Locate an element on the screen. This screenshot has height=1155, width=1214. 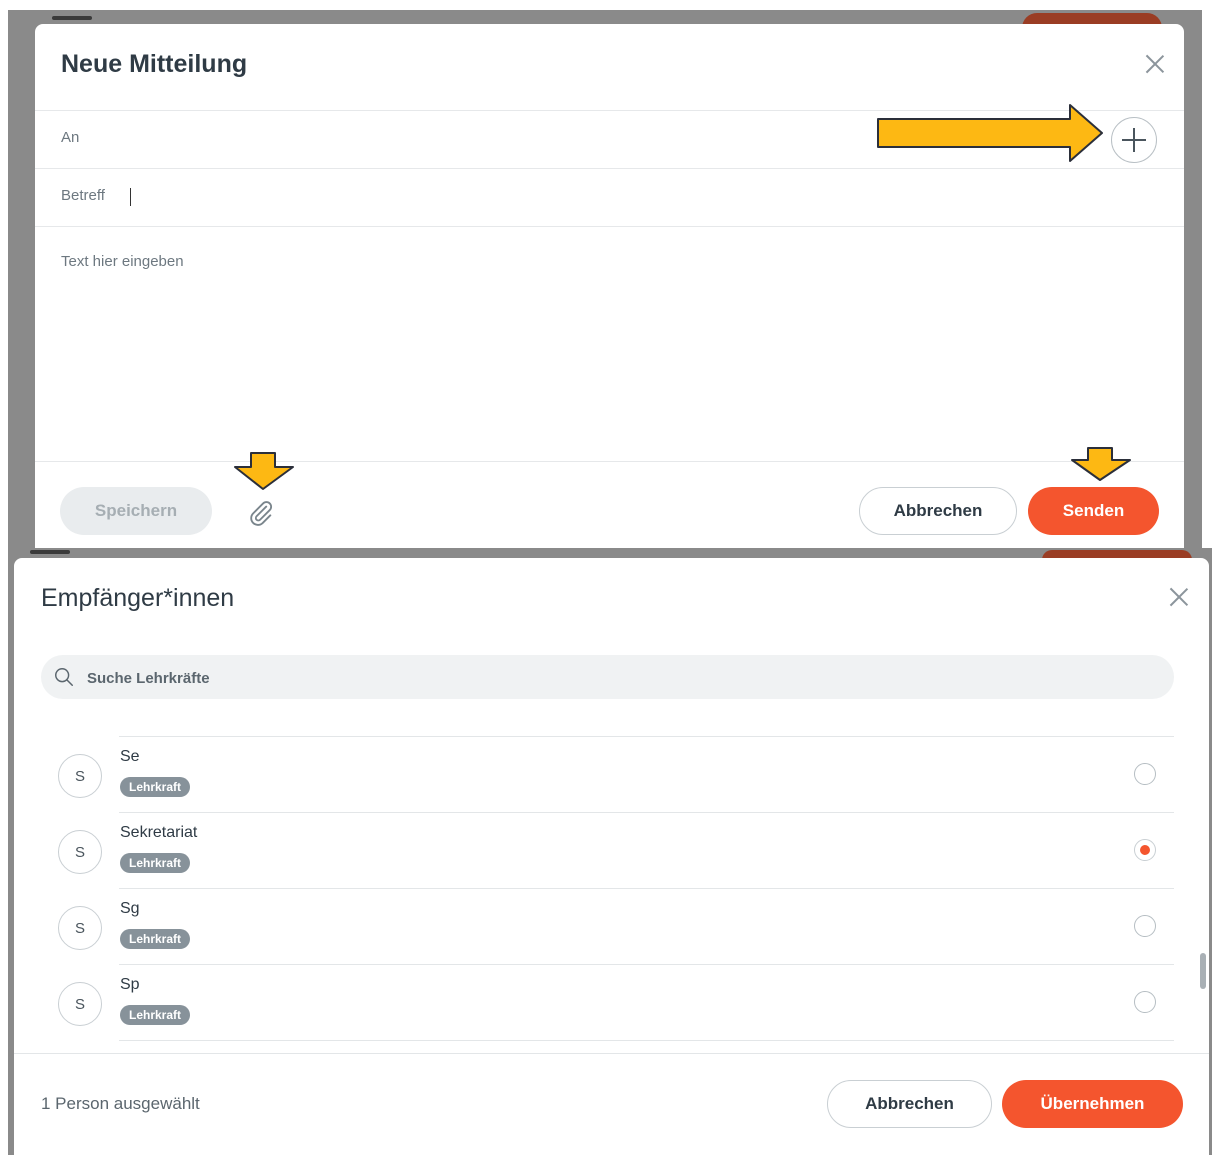
list-item: S Se Lehrkraft is located at coordinates (611, 774).